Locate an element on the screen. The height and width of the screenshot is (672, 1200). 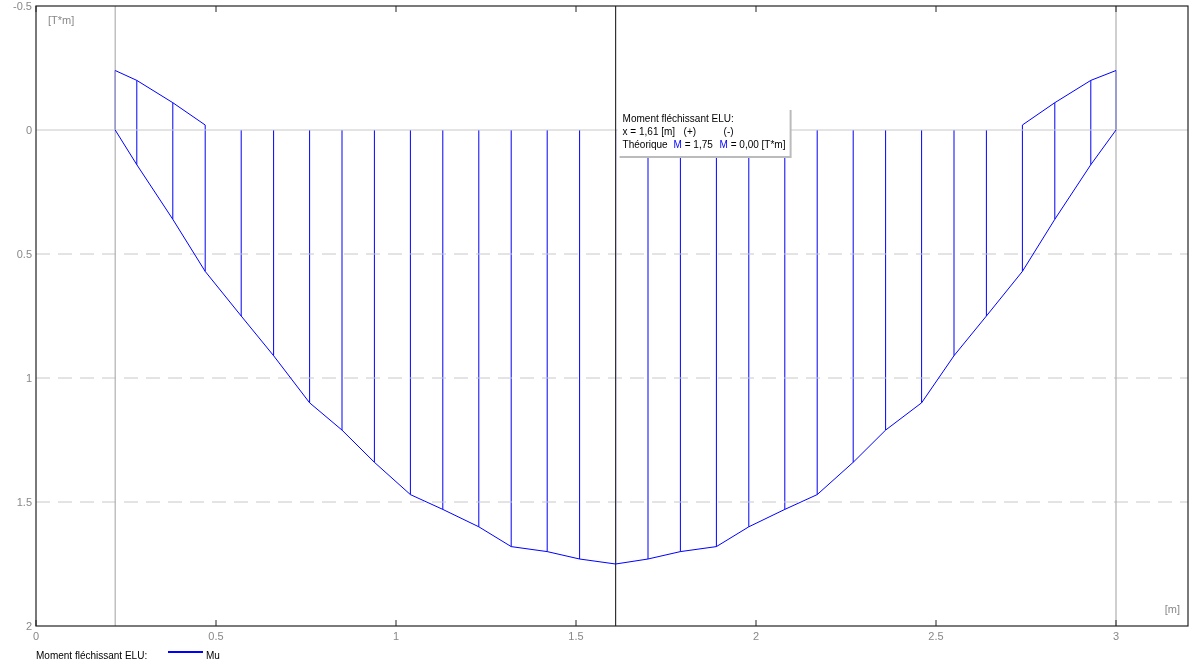
x-unit-label: [m] is located at coordinates (1172, 609).